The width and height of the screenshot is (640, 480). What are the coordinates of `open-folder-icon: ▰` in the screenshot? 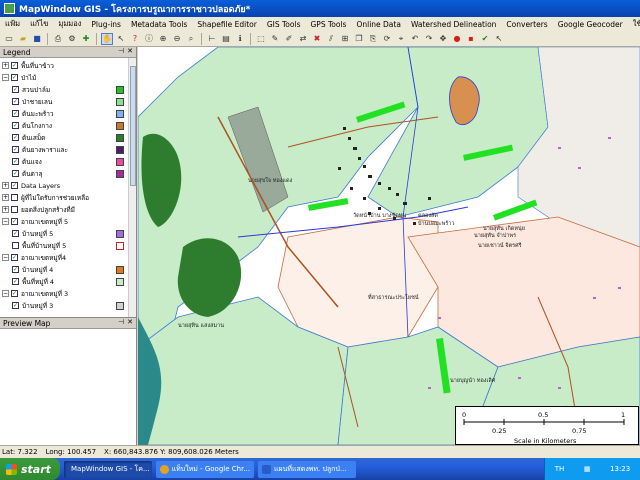 It's located at (23, 39).